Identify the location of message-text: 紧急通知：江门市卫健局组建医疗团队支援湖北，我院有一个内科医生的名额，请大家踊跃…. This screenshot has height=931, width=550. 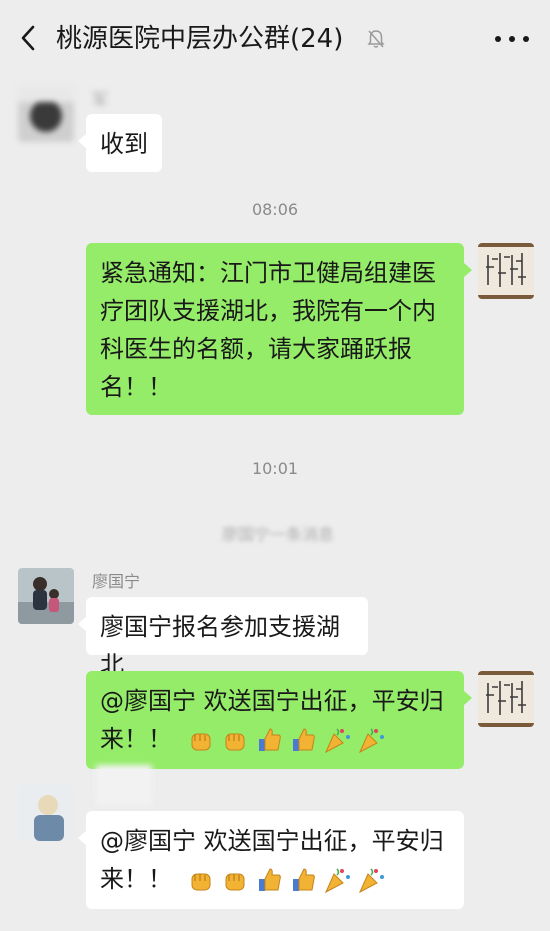
(268, 330).